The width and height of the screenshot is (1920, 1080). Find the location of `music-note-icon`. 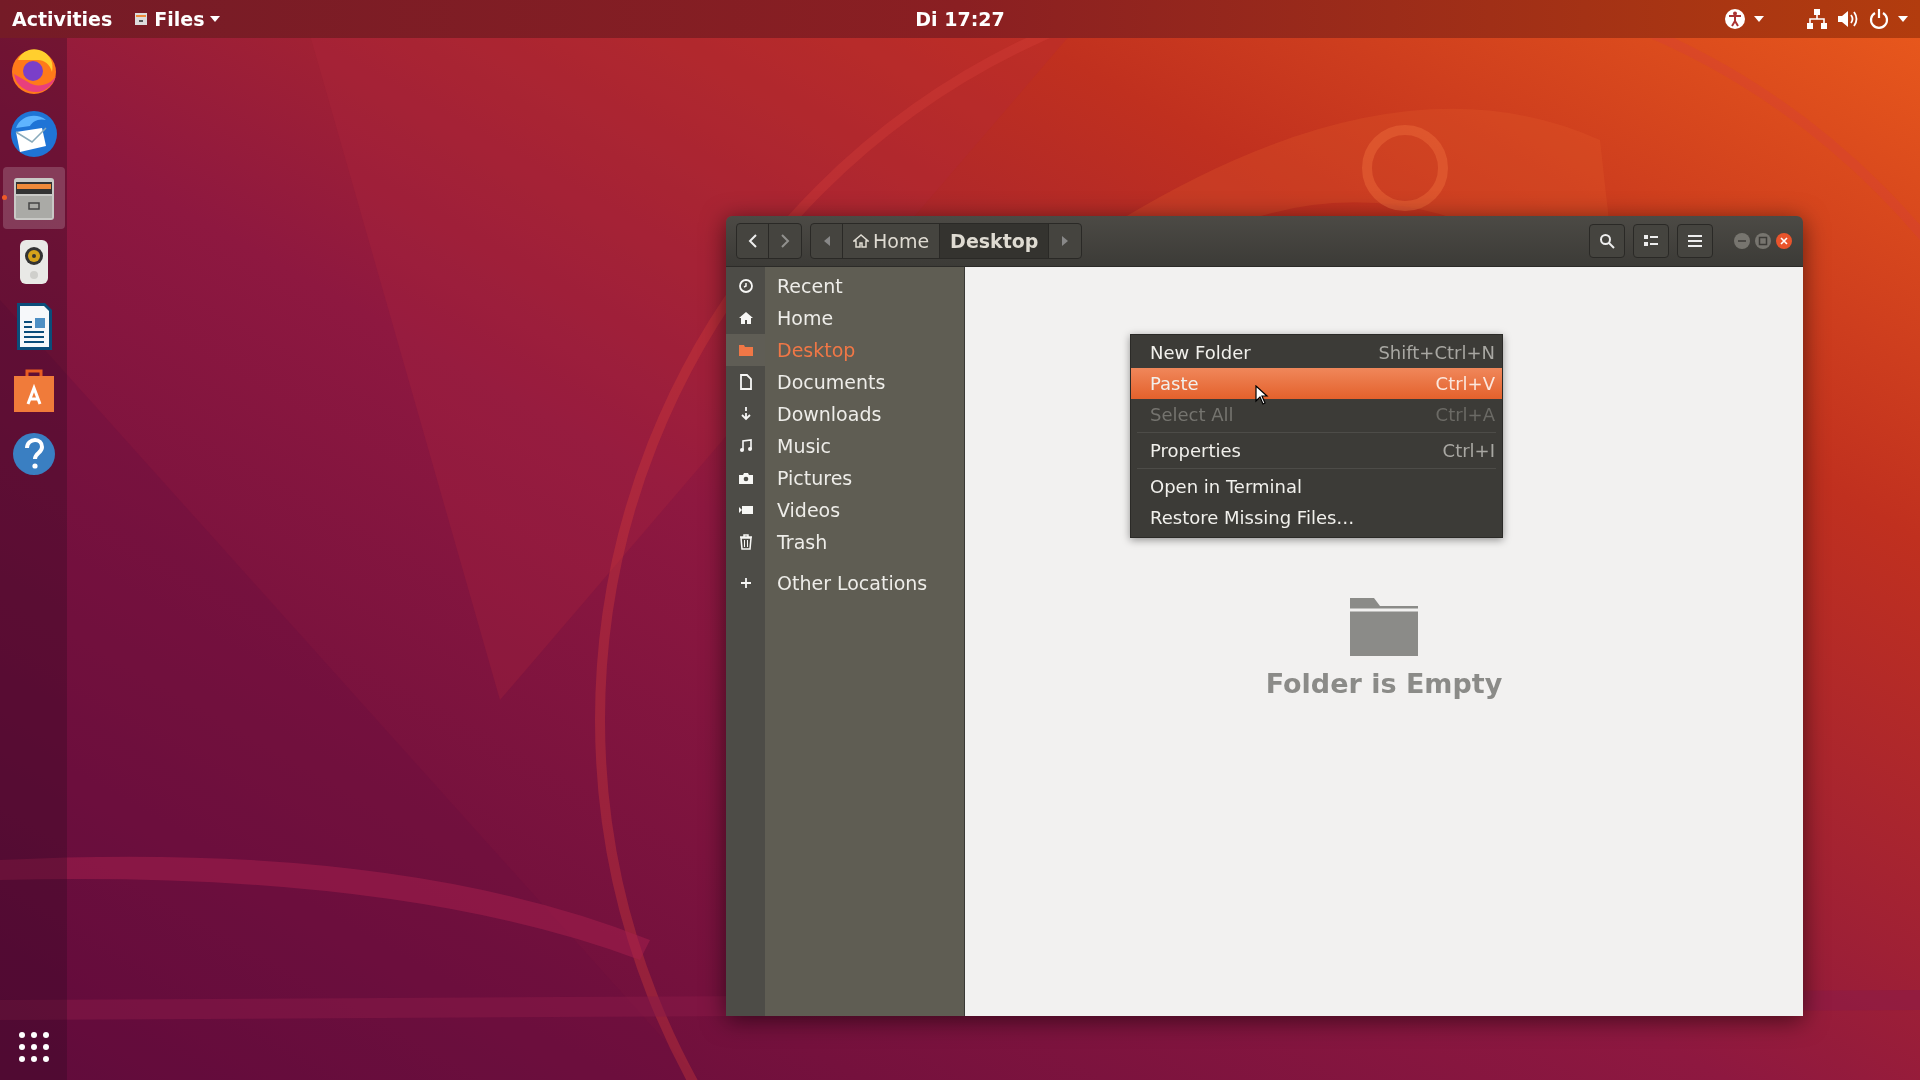

music-note-icon is located at coordinates (745, 446).